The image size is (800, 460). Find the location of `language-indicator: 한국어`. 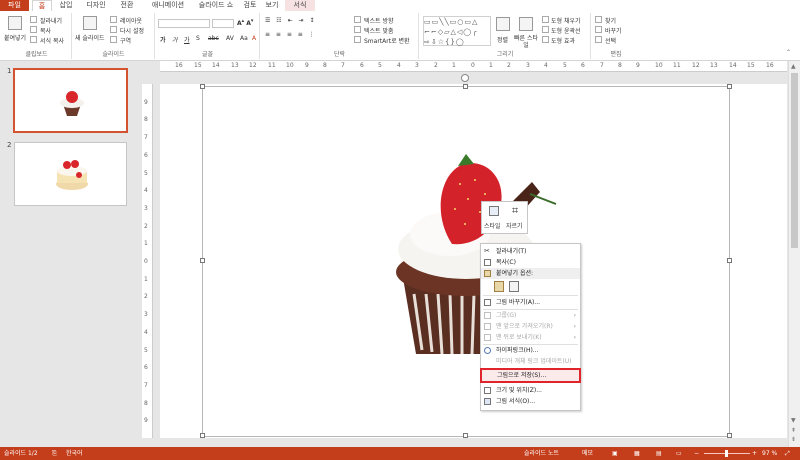

language-indicator: 한국어 is located at coordinates (74, 453).